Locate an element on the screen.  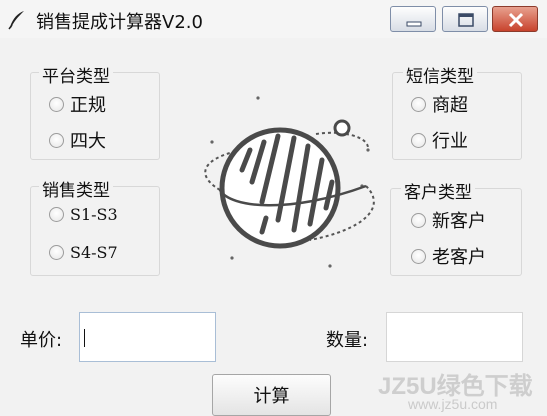
platform-type-group: 平台类型 正规 四大 is located at coordinates (95, 111).